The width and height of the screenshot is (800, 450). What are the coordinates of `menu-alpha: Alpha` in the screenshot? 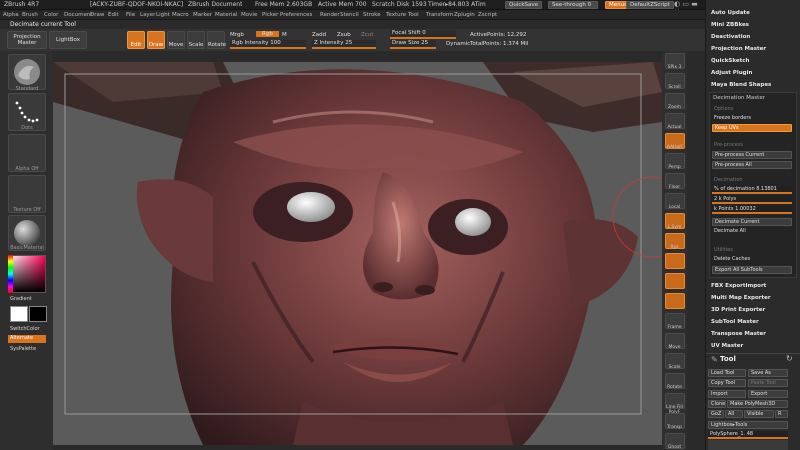 It's located at (11, 15).